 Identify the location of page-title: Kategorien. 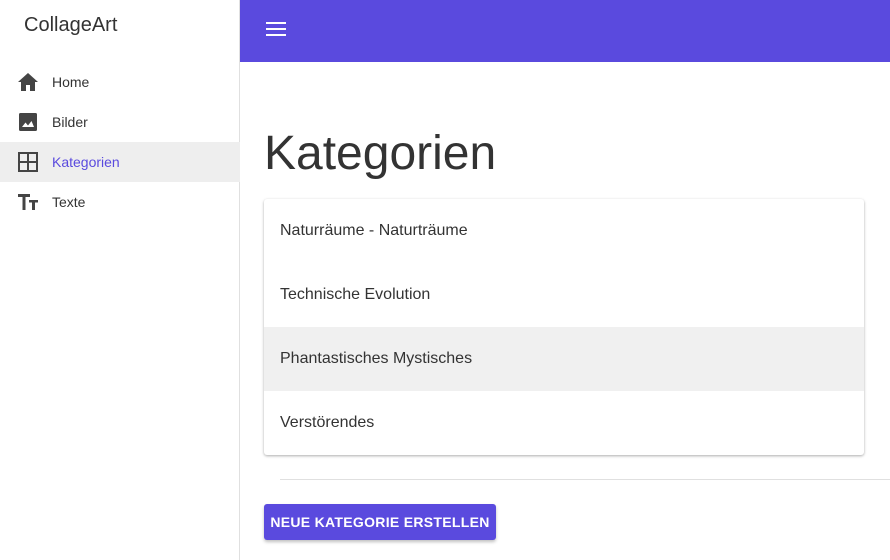
(380, 153).